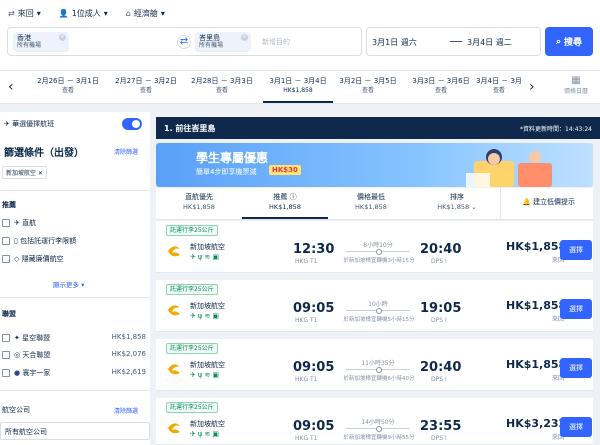  What do you see at coordinates (128, 372) in the screenshot?
I see `alliance-price: HK$2,619` at bounding box center [128, 372].